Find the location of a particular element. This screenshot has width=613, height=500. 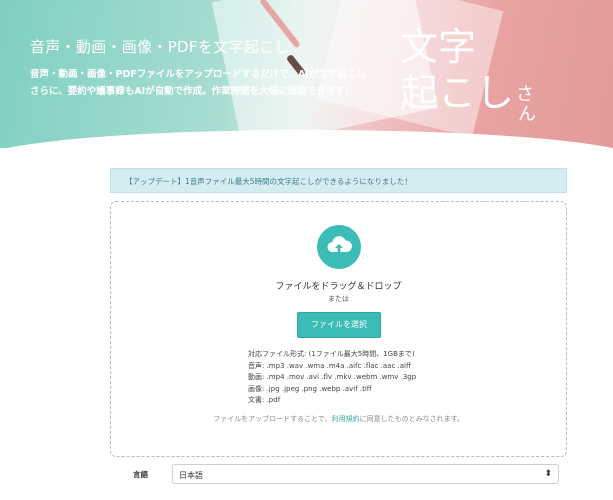

drop-title: ファイルをドラッグ＆ドロップ is located at coordinates (338, 287).